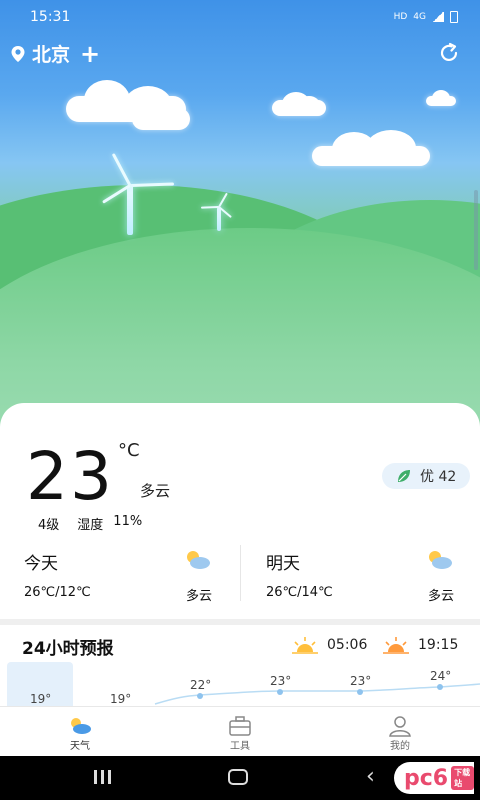 This screenshot has height=800, width=480. Describe the element at coordinates (240, 746) in the screenshot. I see `nav-label-tools: 工具` at that location.